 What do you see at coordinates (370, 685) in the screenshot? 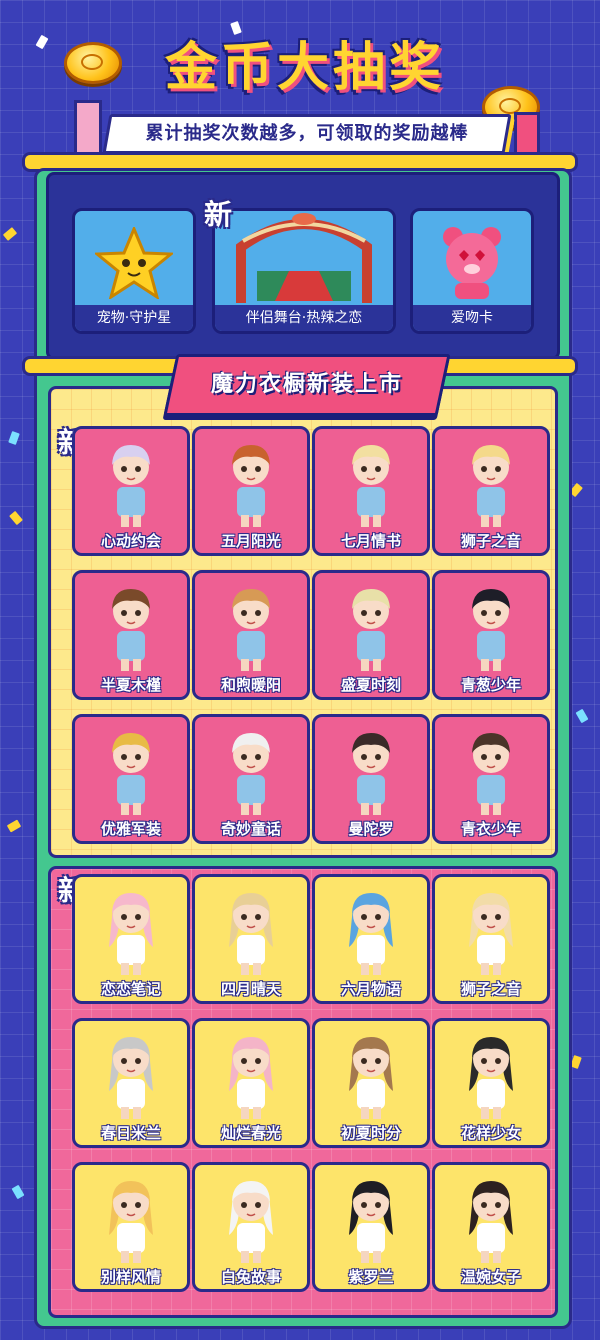
I see `outfit-label: 盛夏时刻` at bounding box center [370, 685].